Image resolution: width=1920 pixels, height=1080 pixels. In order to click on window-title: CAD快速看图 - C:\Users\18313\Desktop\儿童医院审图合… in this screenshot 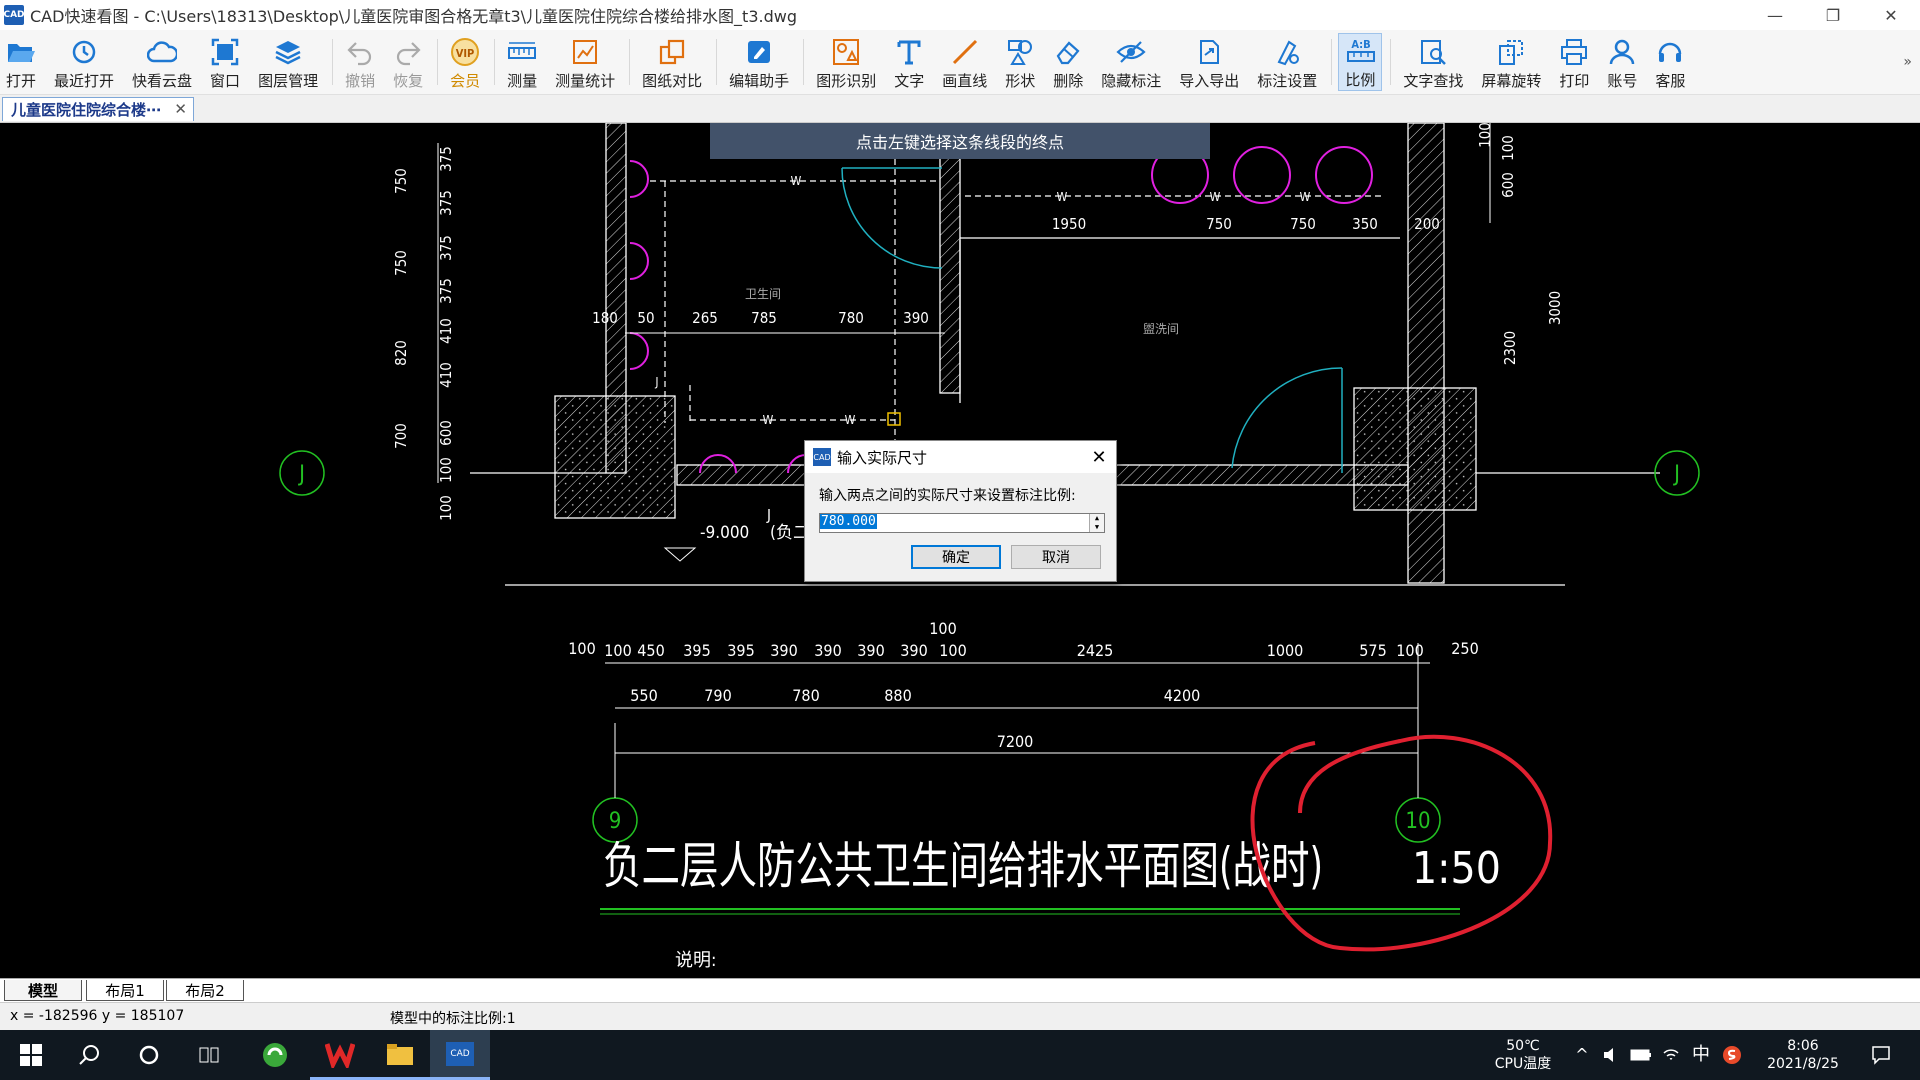, I will do `click(413, 16)`.